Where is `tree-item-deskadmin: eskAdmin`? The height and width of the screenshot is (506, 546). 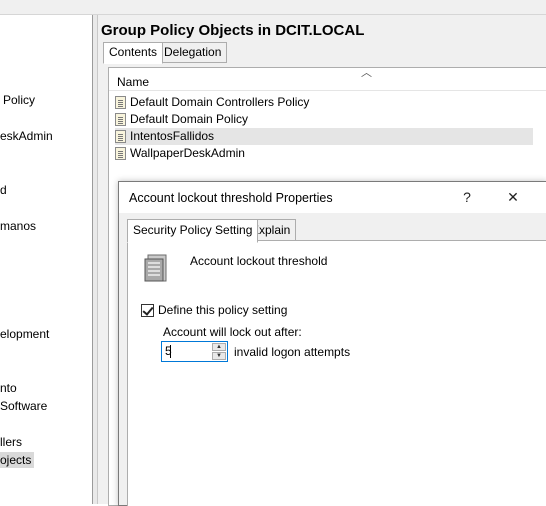
tree-item-deskadmin: eskAdmin is located at coordinates (26, 136).